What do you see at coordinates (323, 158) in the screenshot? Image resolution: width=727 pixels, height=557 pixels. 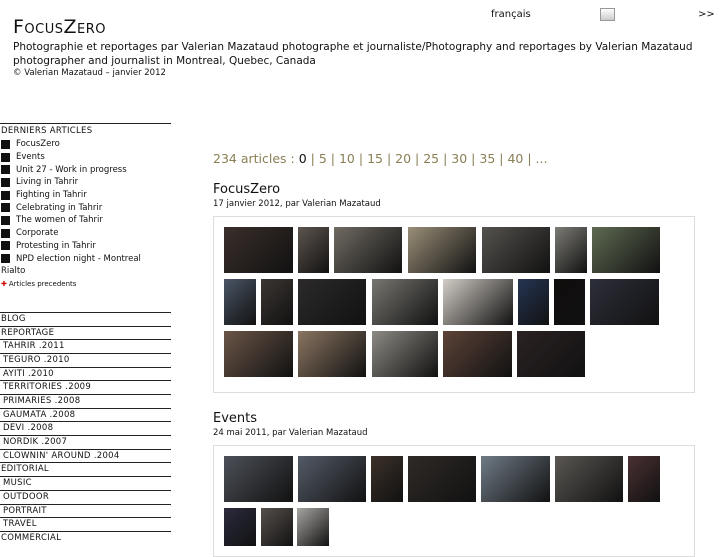 I see `page-link: 5` at bounding box center [323, 158].